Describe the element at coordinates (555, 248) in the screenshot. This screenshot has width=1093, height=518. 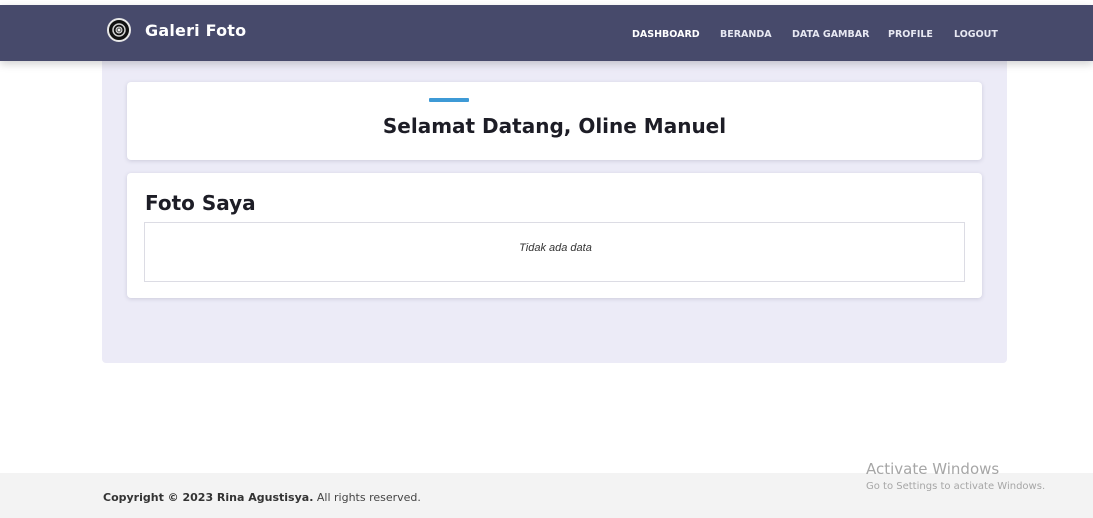
I see `empty-message: Tidak ada data` at that location.